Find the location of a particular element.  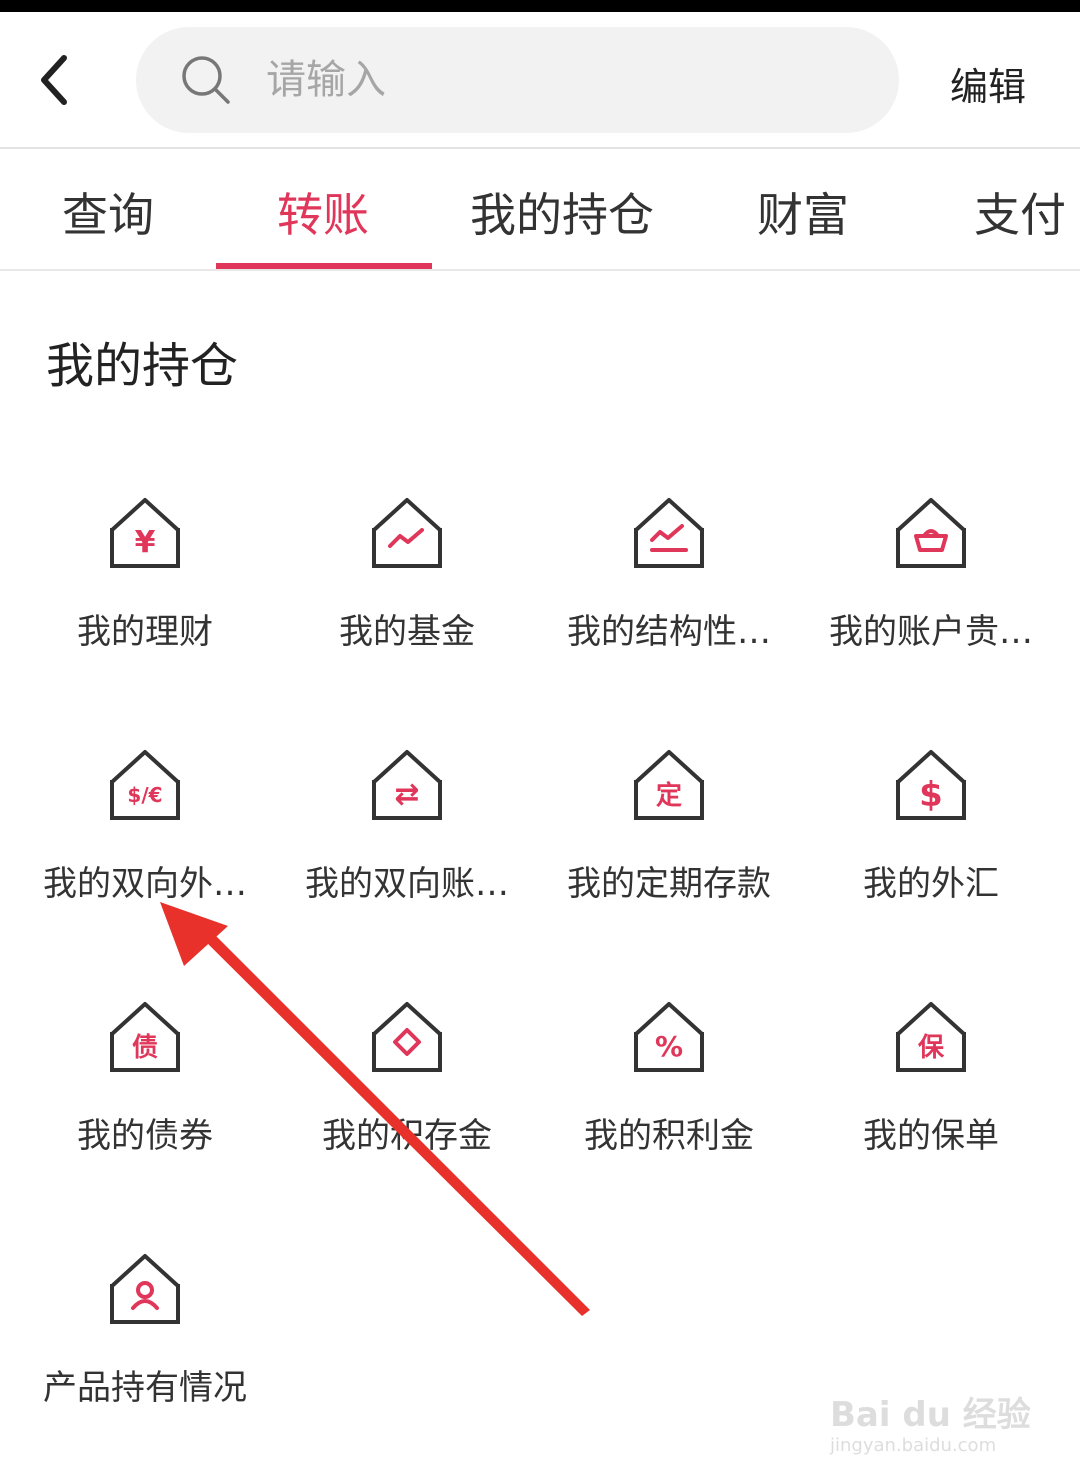

house-currency-exchange-icon: $/€ is located at coordinates (145, 785).